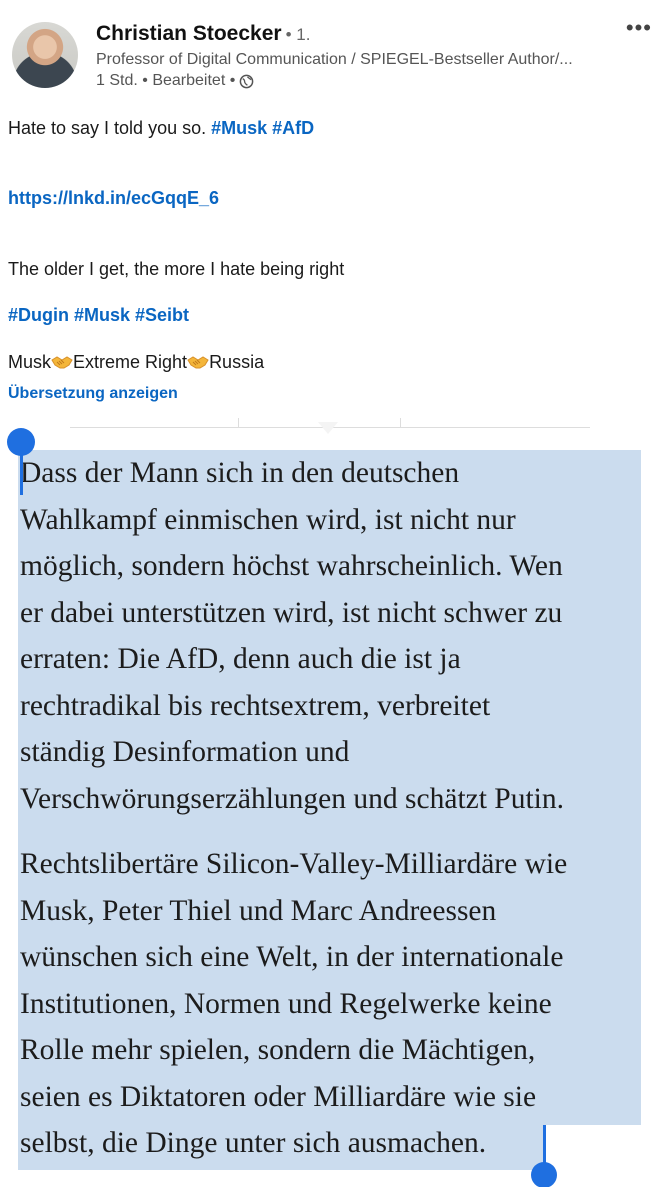 Image resolution: width=666 pixels, height=1187 pixels. Describe the element at coordinates (30, 362) in the screenshot. I see `word-musk: Musk` at that location.